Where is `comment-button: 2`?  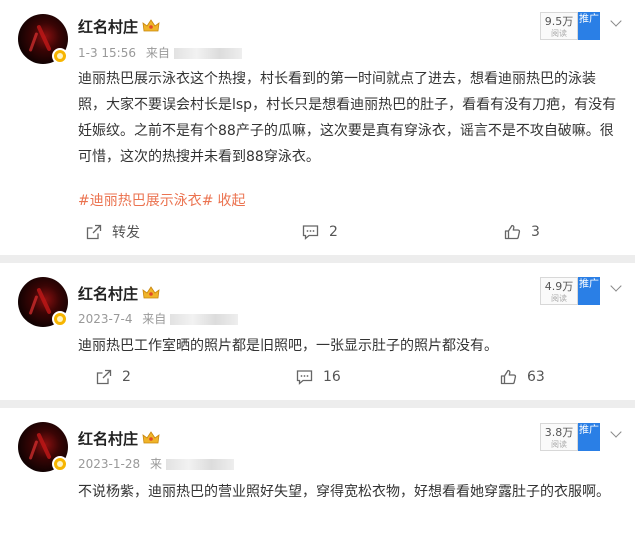 comment-button: 2 is located at coordinates (320, 232).